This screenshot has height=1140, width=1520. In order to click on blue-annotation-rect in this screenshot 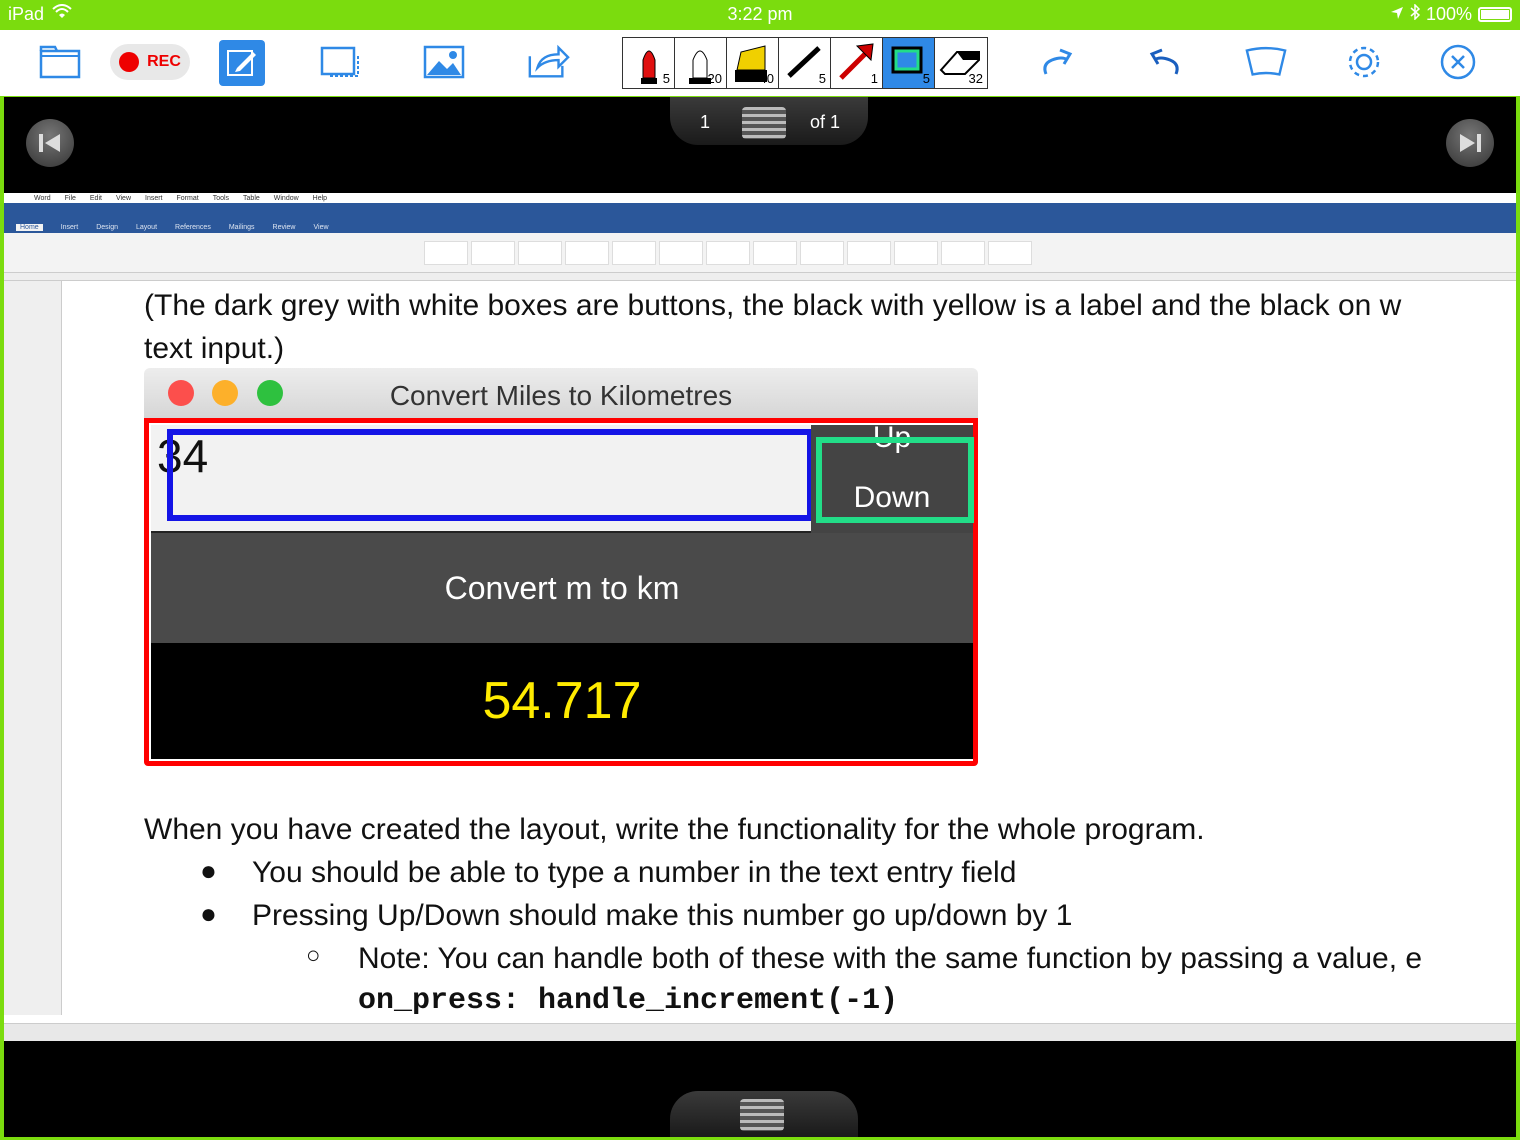, I will do `click(490, 475)`.